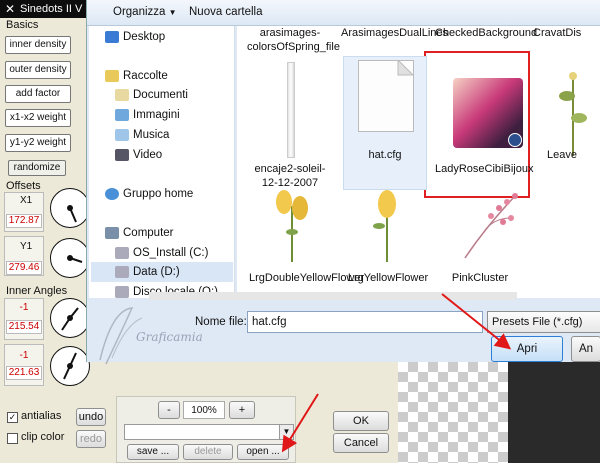 The height and width of the screenshot is (463, 600). What do you see at coordinates (300, 423) in the screenshot?
I see `arrow-to-open` at bounding box center [300, 423].